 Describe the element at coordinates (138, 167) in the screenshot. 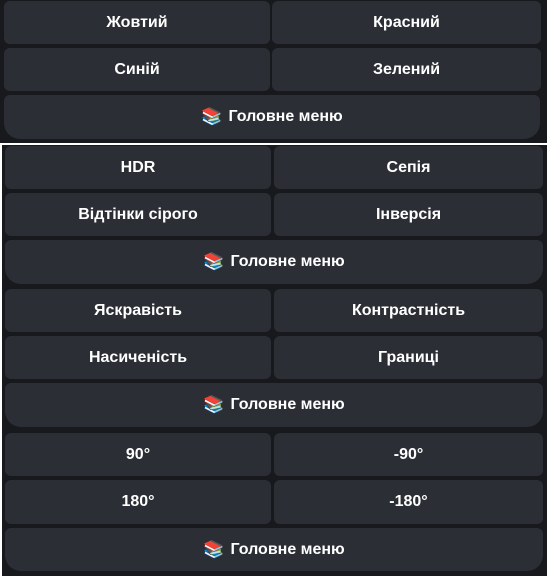

I see `button-hdr: HDR` at that location.